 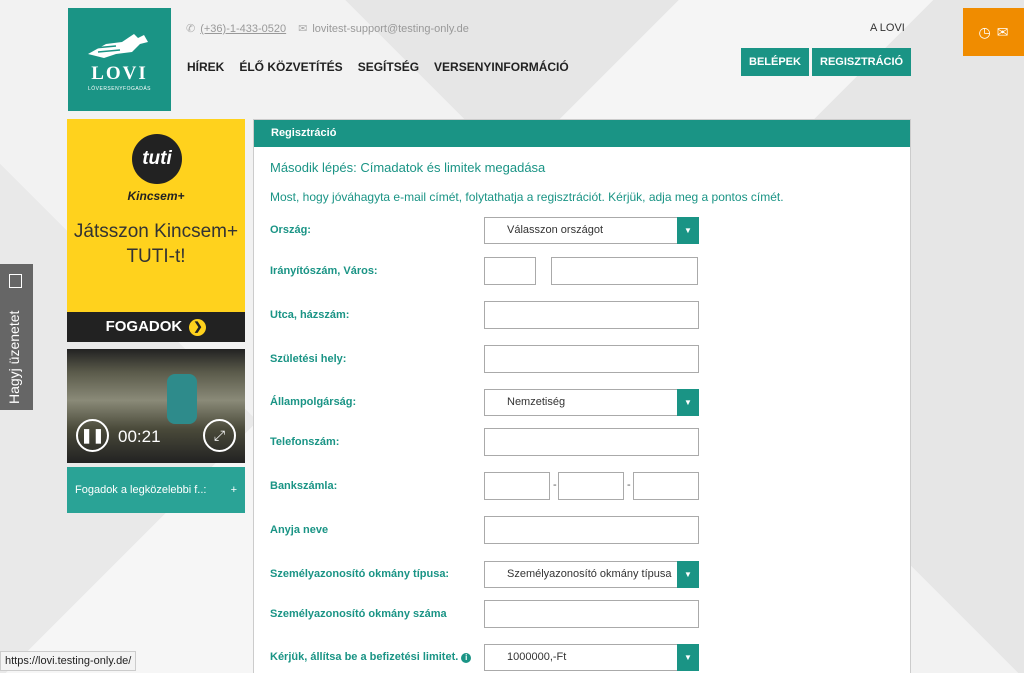 What do you see at coordinates (591, 442) in the screenshot?
I see `phone-input` at bounding box center [591, 442].